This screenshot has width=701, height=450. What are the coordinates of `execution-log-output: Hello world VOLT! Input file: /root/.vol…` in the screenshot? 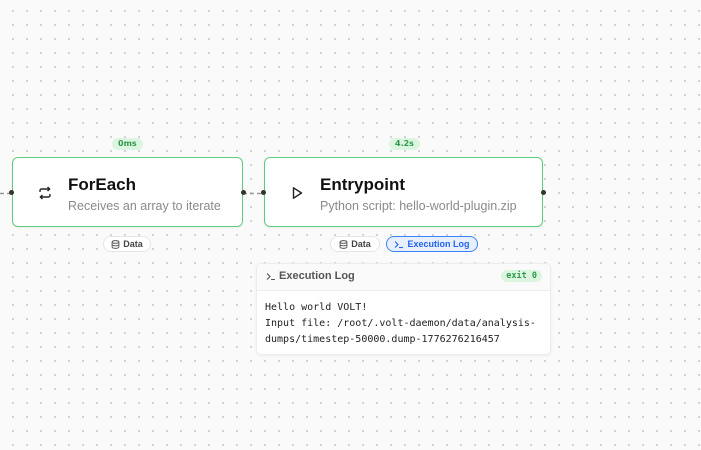 It's located at (405, 324).